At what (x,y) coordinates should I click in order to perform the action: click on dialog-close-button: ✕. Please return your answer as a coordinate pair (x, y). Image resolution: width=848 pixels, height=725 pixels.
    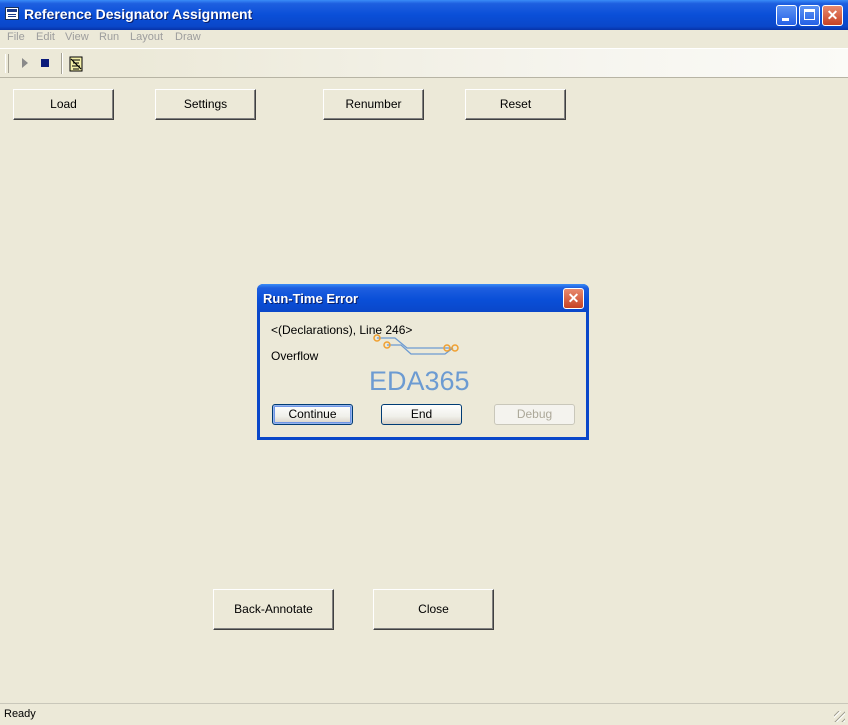
    Looking at the image, I should click on (573, 298).